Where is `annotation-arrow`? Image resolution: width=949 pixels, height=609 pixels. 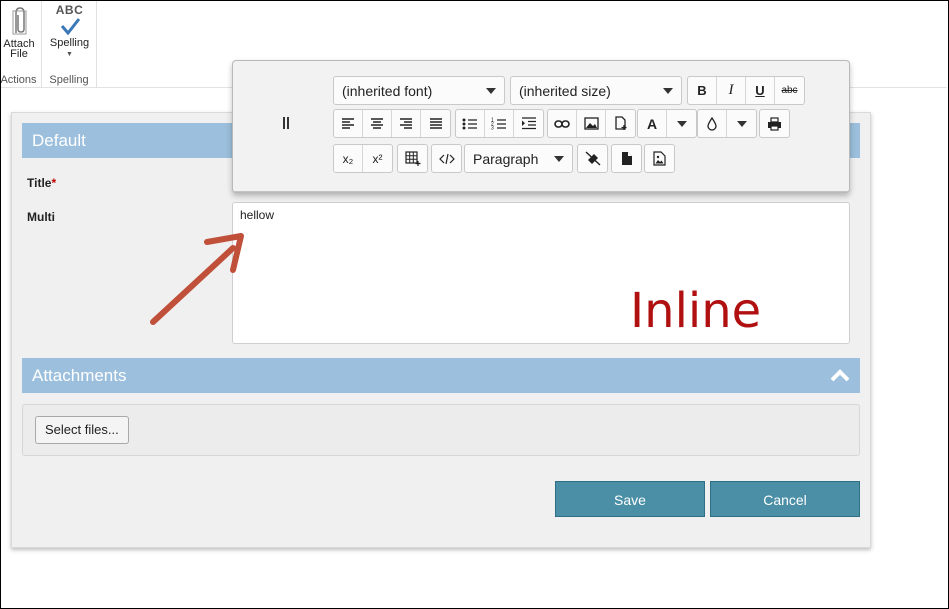
annotation-arrow is located at coordinates (197, 279).